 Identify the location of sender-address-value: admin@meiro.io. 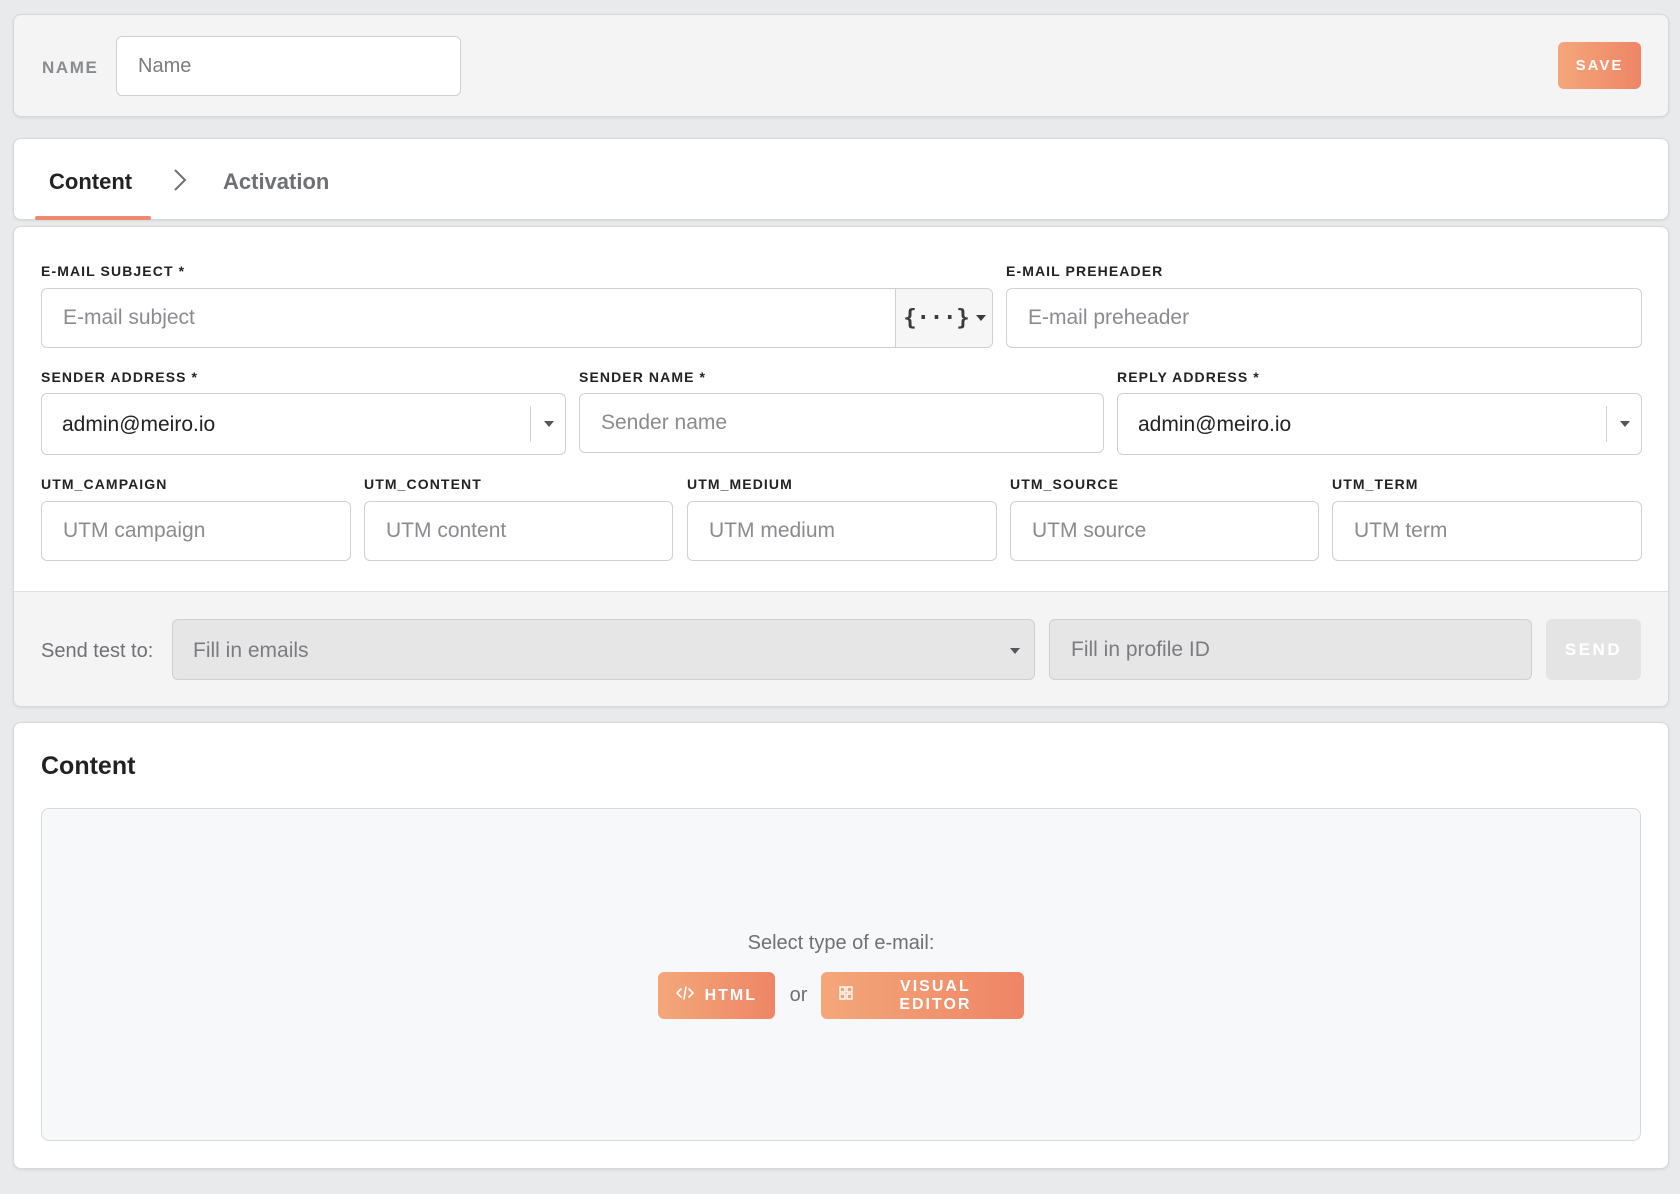
(139, 424).